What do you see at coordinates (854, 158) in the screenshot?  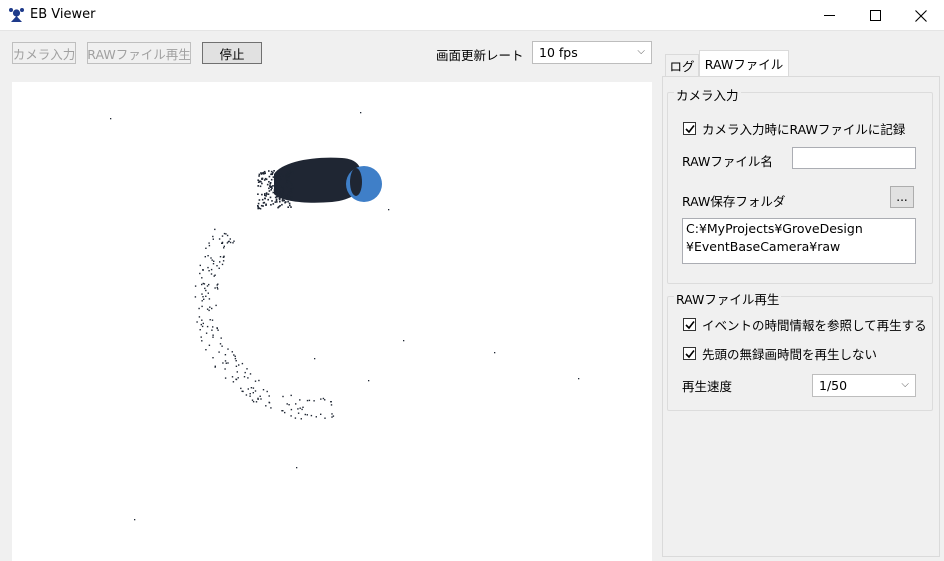 I see `raw-filename-input` at bounding box center [854, 158].